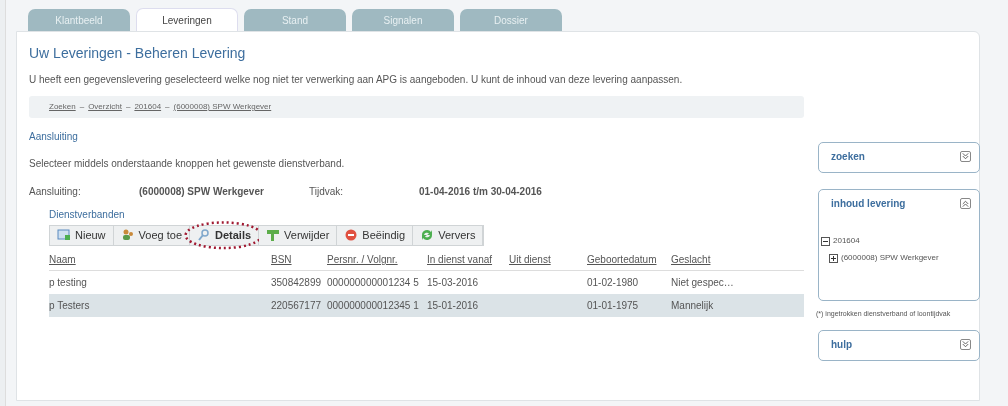 This screenshot has height=406, width=1008. I want to click on instruction-text: Selecteer middels onderstaande knoppen het gewenste dienstverband., so click(187, 164).